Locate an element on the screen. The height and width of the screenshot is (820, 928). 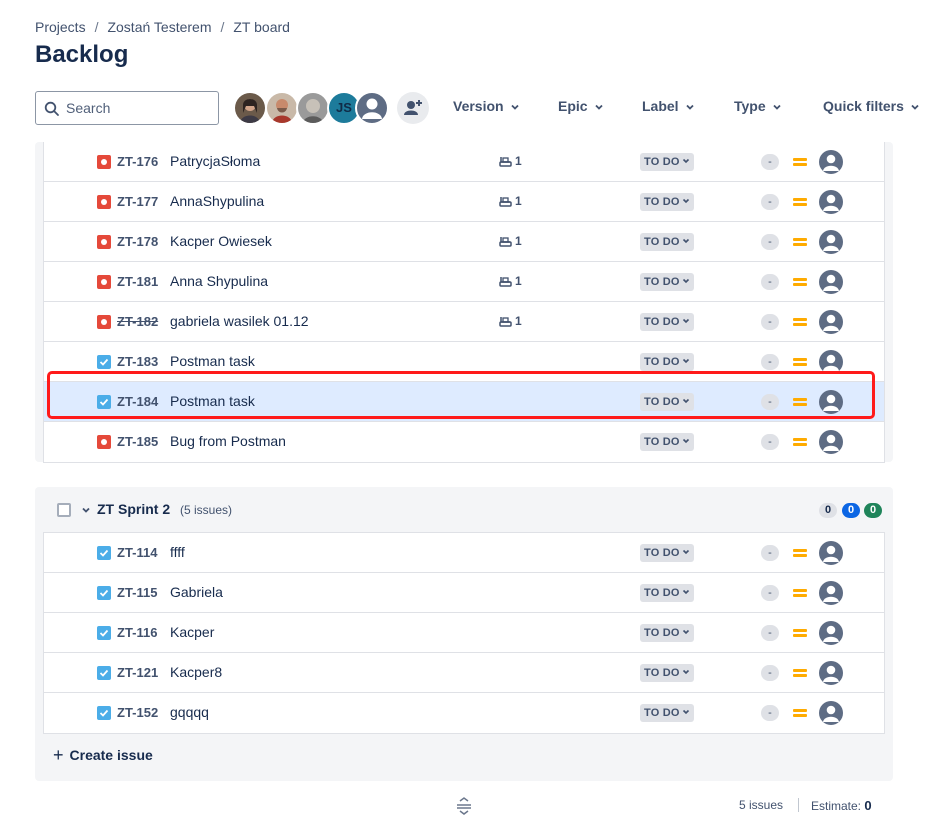
breadcrumb-board: ZT board is located at coordinates (261, 27).